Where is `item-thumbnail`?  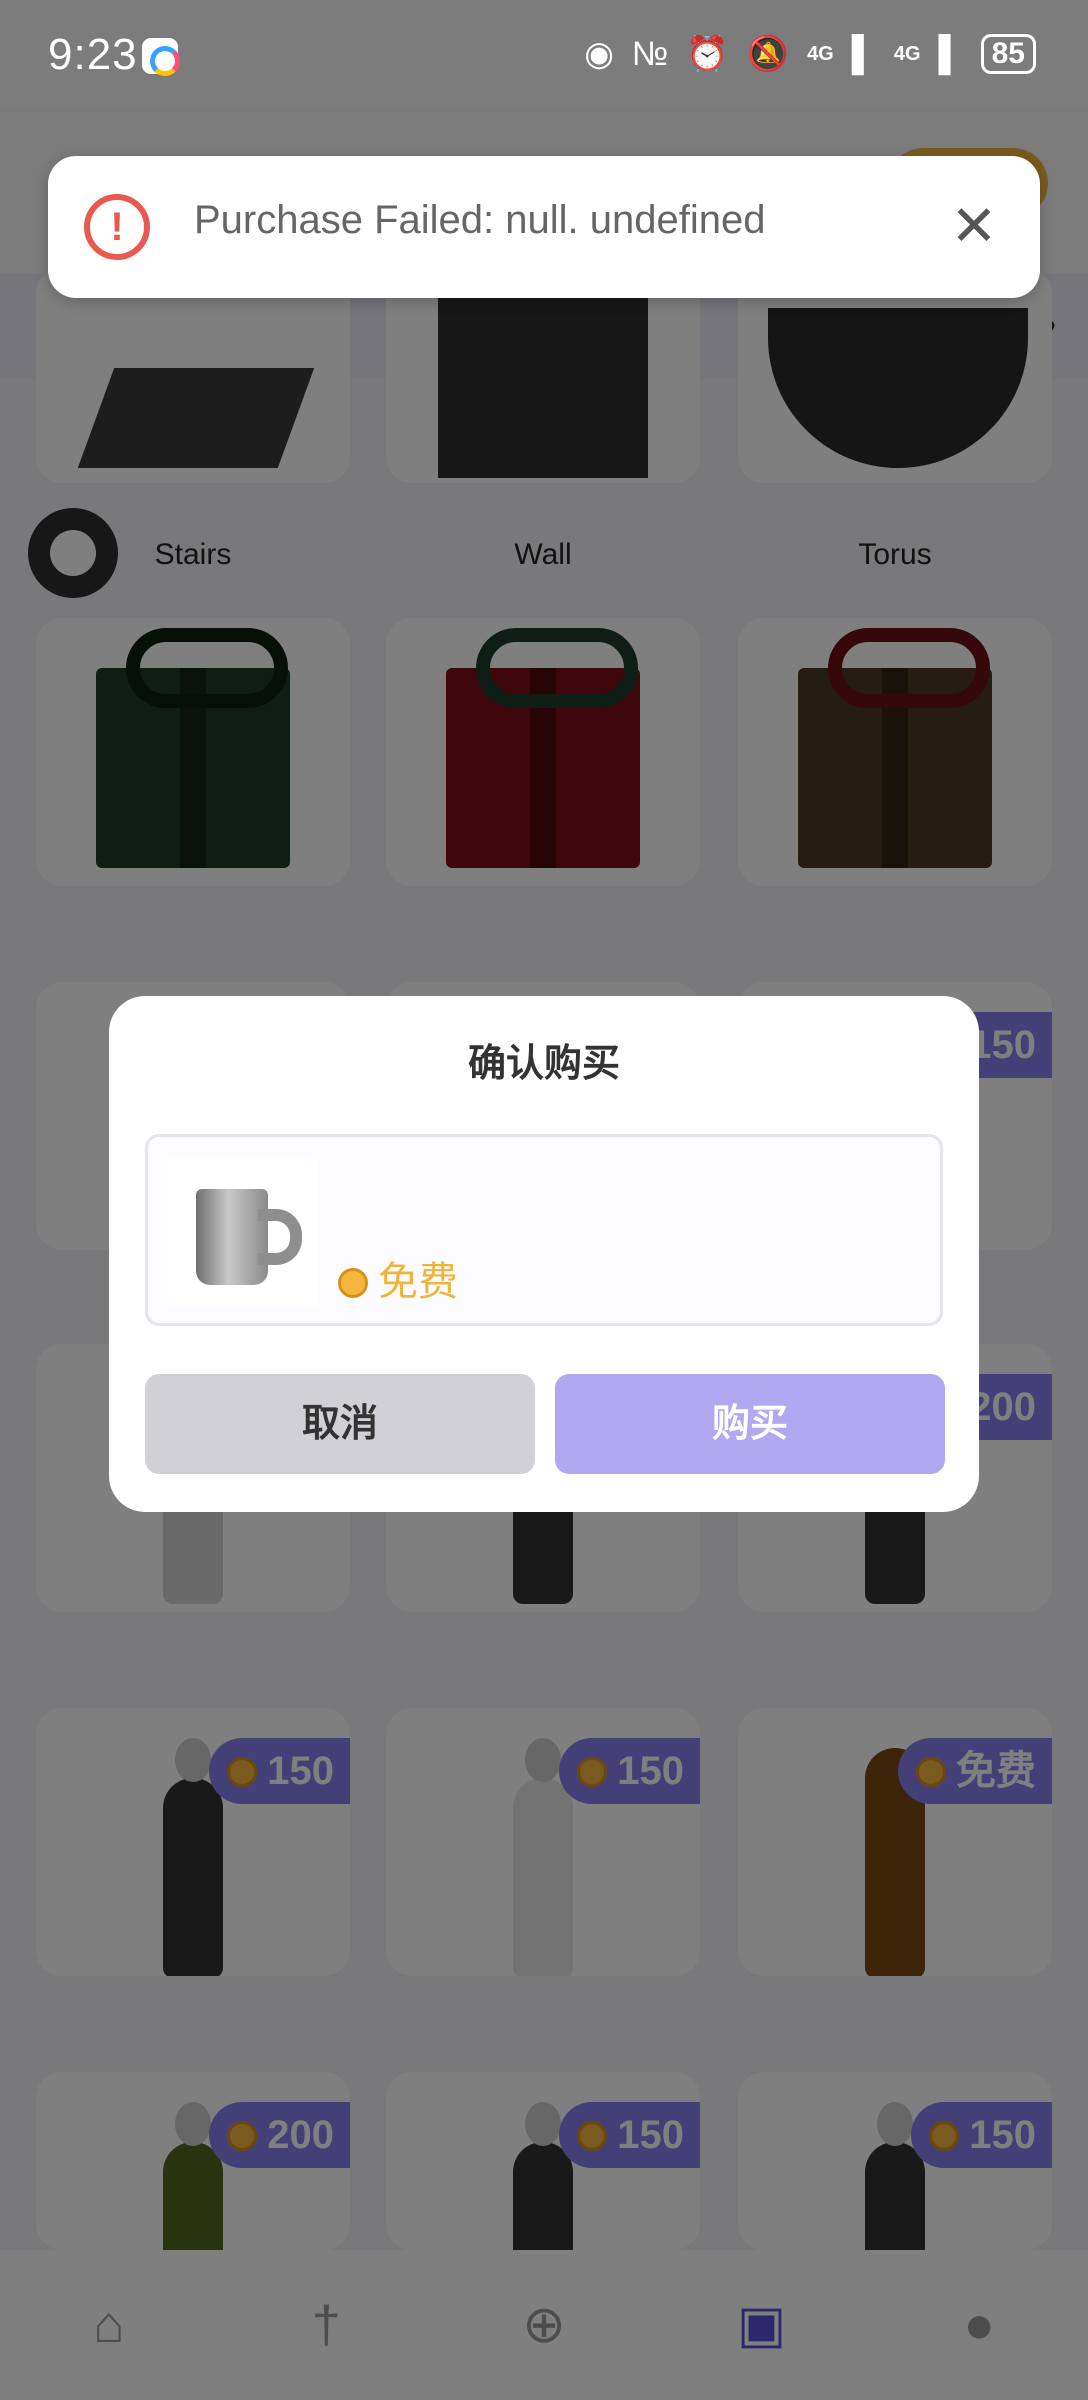
item-thumbnail is located at coordinates (243, 1233).